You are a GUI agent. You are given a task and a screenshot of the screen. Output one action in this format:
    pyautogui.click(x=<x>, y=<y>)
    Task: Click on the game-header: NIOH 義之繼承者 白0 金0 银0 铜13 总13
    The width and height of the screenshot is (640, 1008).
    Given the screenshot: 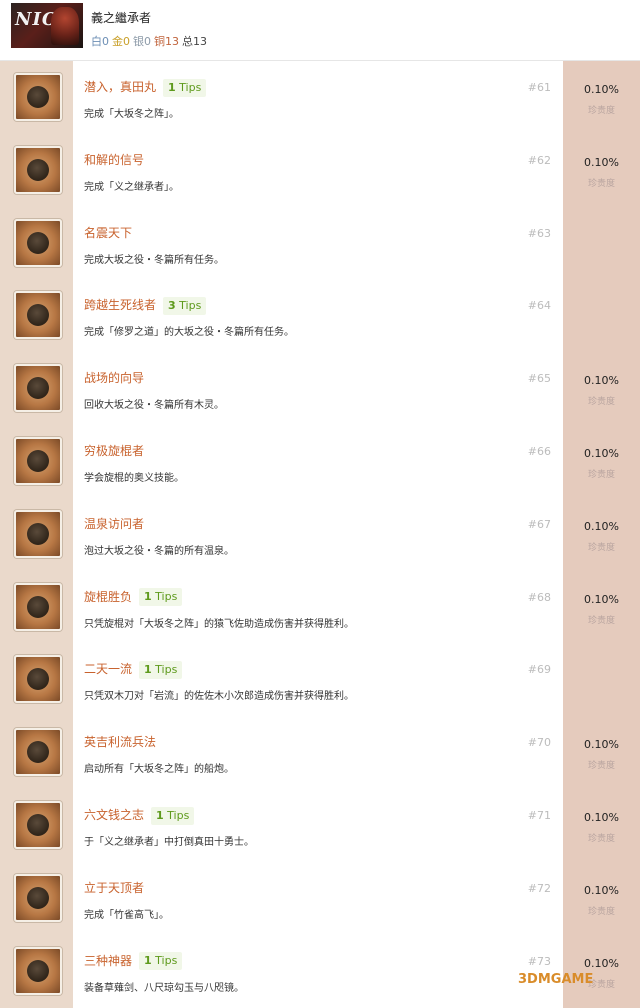 What is the action you would take?
    pyautogui.click(x=320, y=30)
    